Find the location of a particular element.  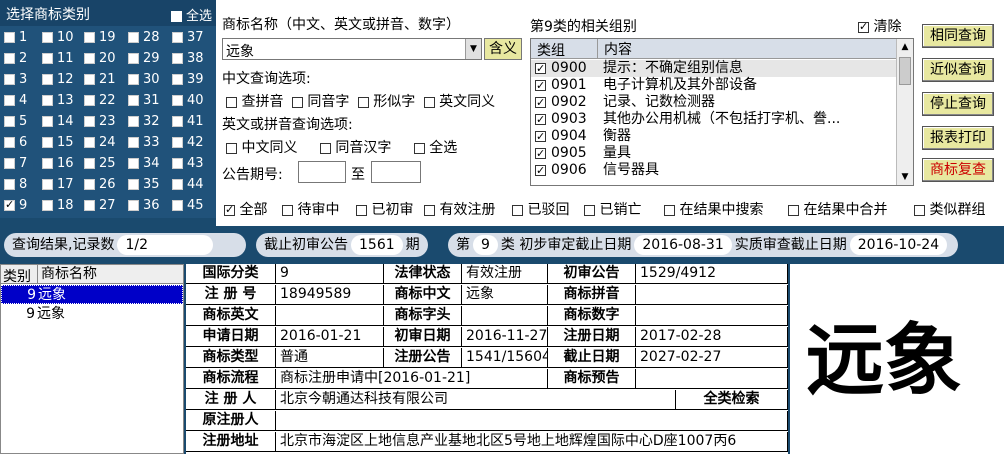

category-checkbox-11: 11 is located at coordinates (58, 58).